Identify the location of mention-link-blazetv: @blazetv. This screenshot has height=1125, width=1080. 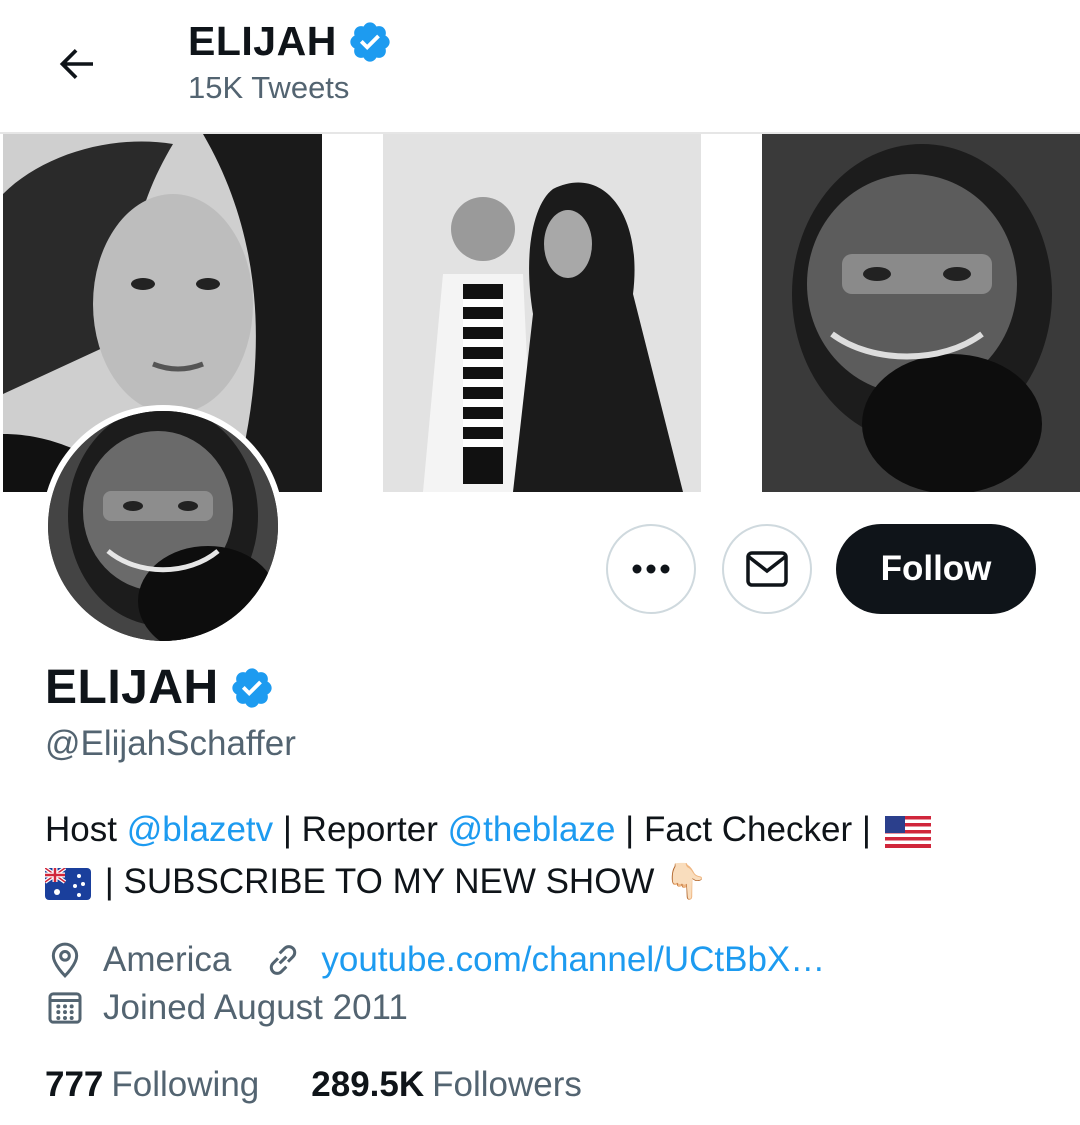
(200, 829).